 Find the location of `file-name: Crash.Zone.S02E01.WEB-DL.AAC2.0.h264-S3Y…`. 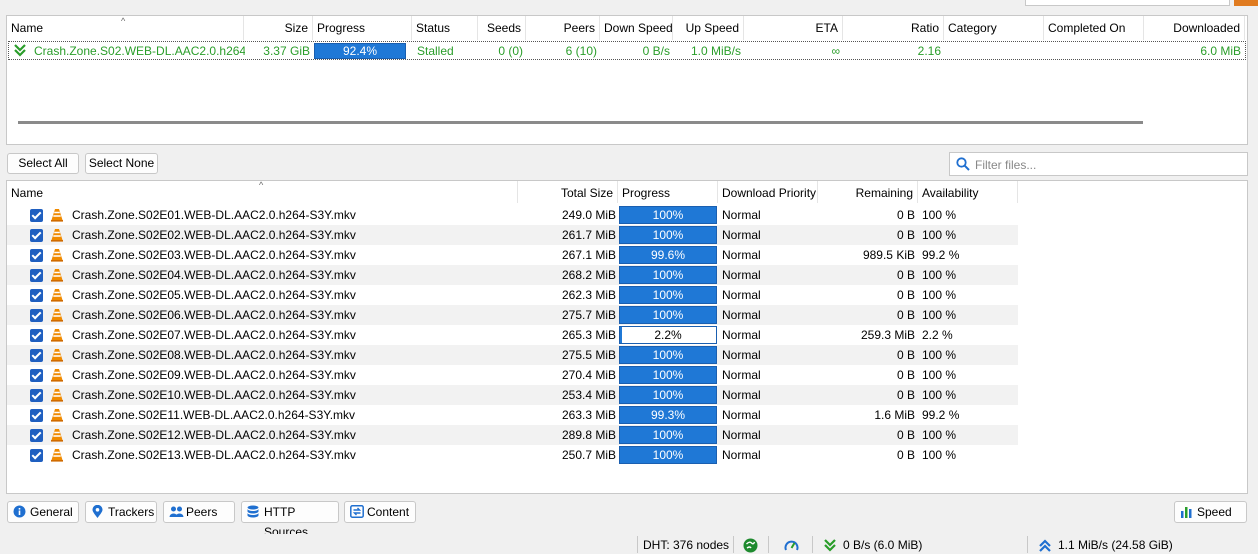

file-name: Crash.Zone.S02E01.WEB-DL.AAC2.0.h264-S3Y… is located at coordinates (214, 215).